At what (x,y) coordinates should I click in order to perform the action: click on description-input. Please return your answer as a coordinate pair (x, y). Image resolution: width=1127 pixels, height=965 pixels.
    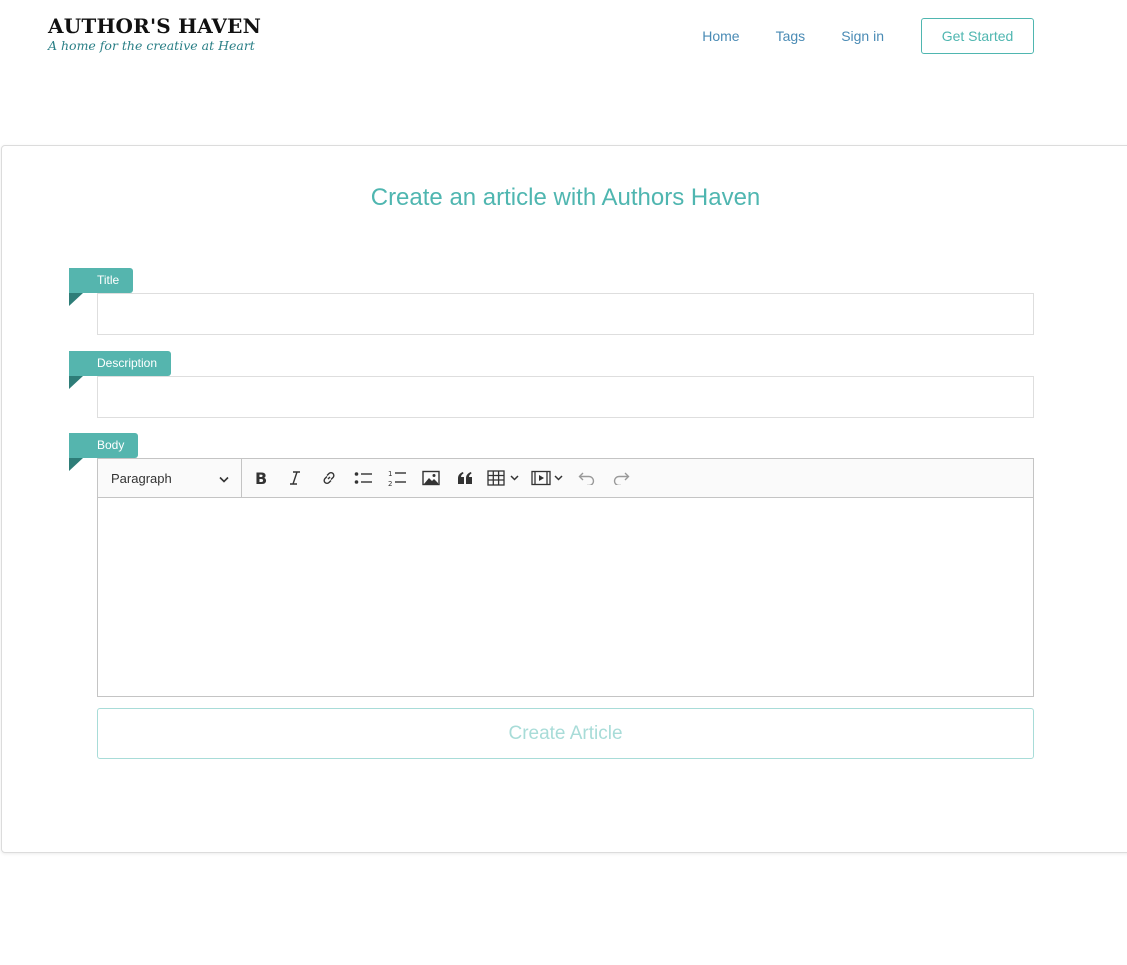
    Looking at the image, I should click on (565, 397).